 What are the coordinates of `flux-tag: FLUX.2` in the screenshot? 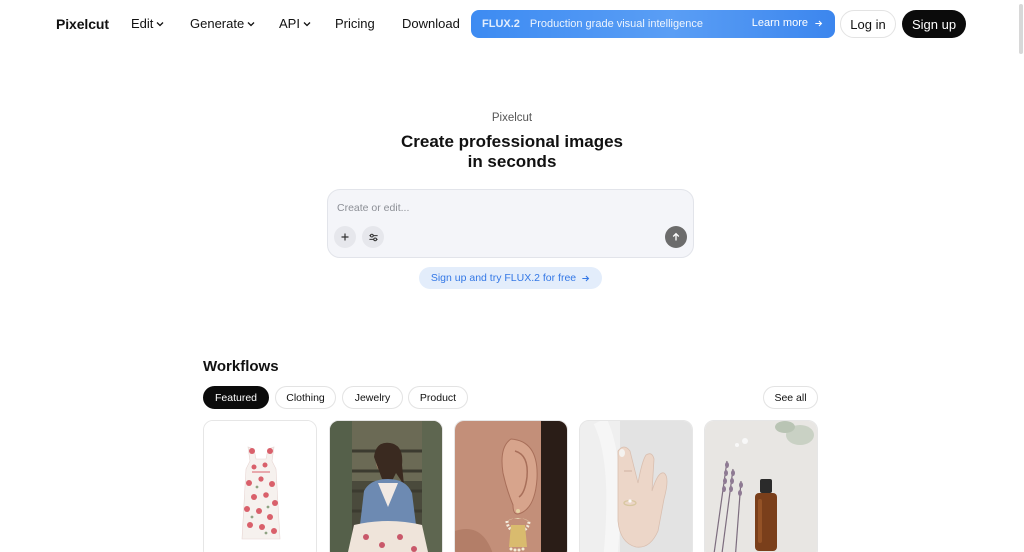 It's located at (501, 24).